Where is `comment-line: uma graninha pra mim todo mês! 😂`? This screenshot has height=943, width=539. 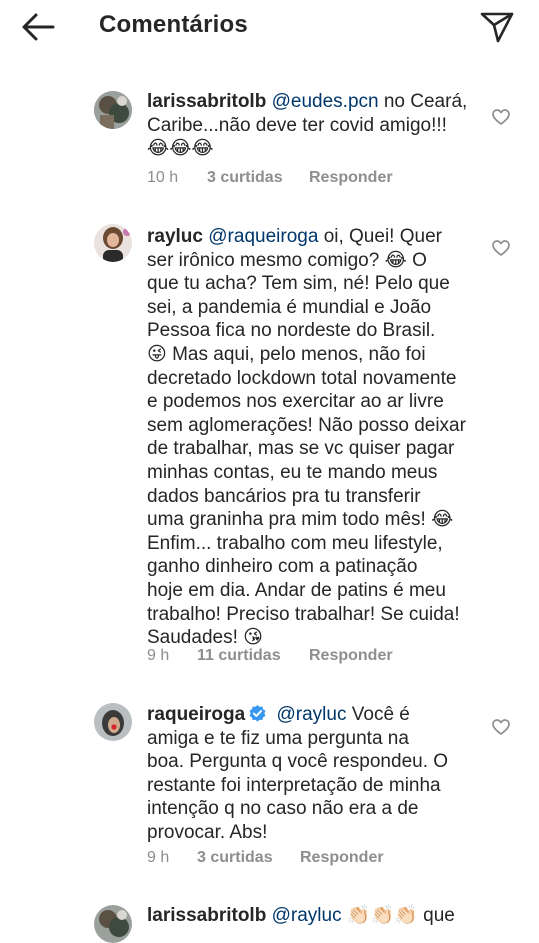
comment-line: uma graninha pra mim todo mês! 😂 is located at coordinates (300, 520).